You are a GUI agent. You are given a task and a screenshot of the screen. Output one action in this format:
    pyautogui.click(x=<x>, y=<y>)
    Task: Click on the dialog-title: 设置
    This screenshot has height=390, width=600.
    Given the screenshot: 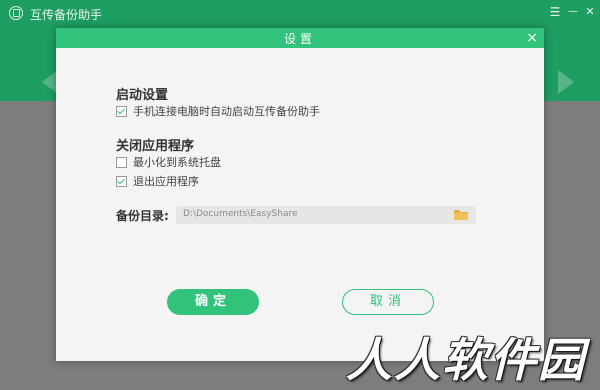 What is the action you would take?
    pyautogui.click(x=299, y=39)
    